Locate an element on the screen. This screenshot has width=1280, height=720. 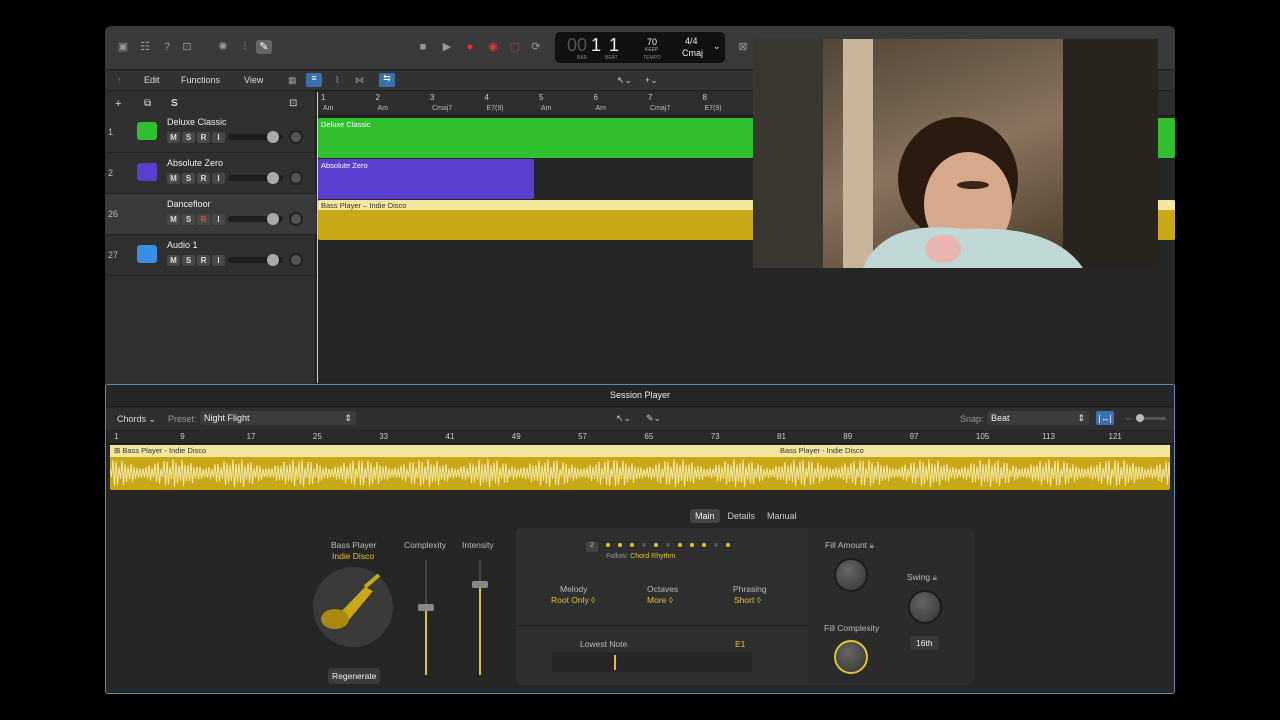
edit-menu: Edit is located at coordinates (152, 80).